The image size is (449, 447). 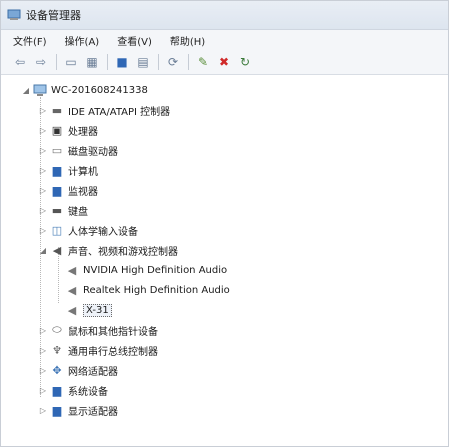 I want to click on tree-item-label: Realtek High Definition Audio, so click(x=156, y=290).